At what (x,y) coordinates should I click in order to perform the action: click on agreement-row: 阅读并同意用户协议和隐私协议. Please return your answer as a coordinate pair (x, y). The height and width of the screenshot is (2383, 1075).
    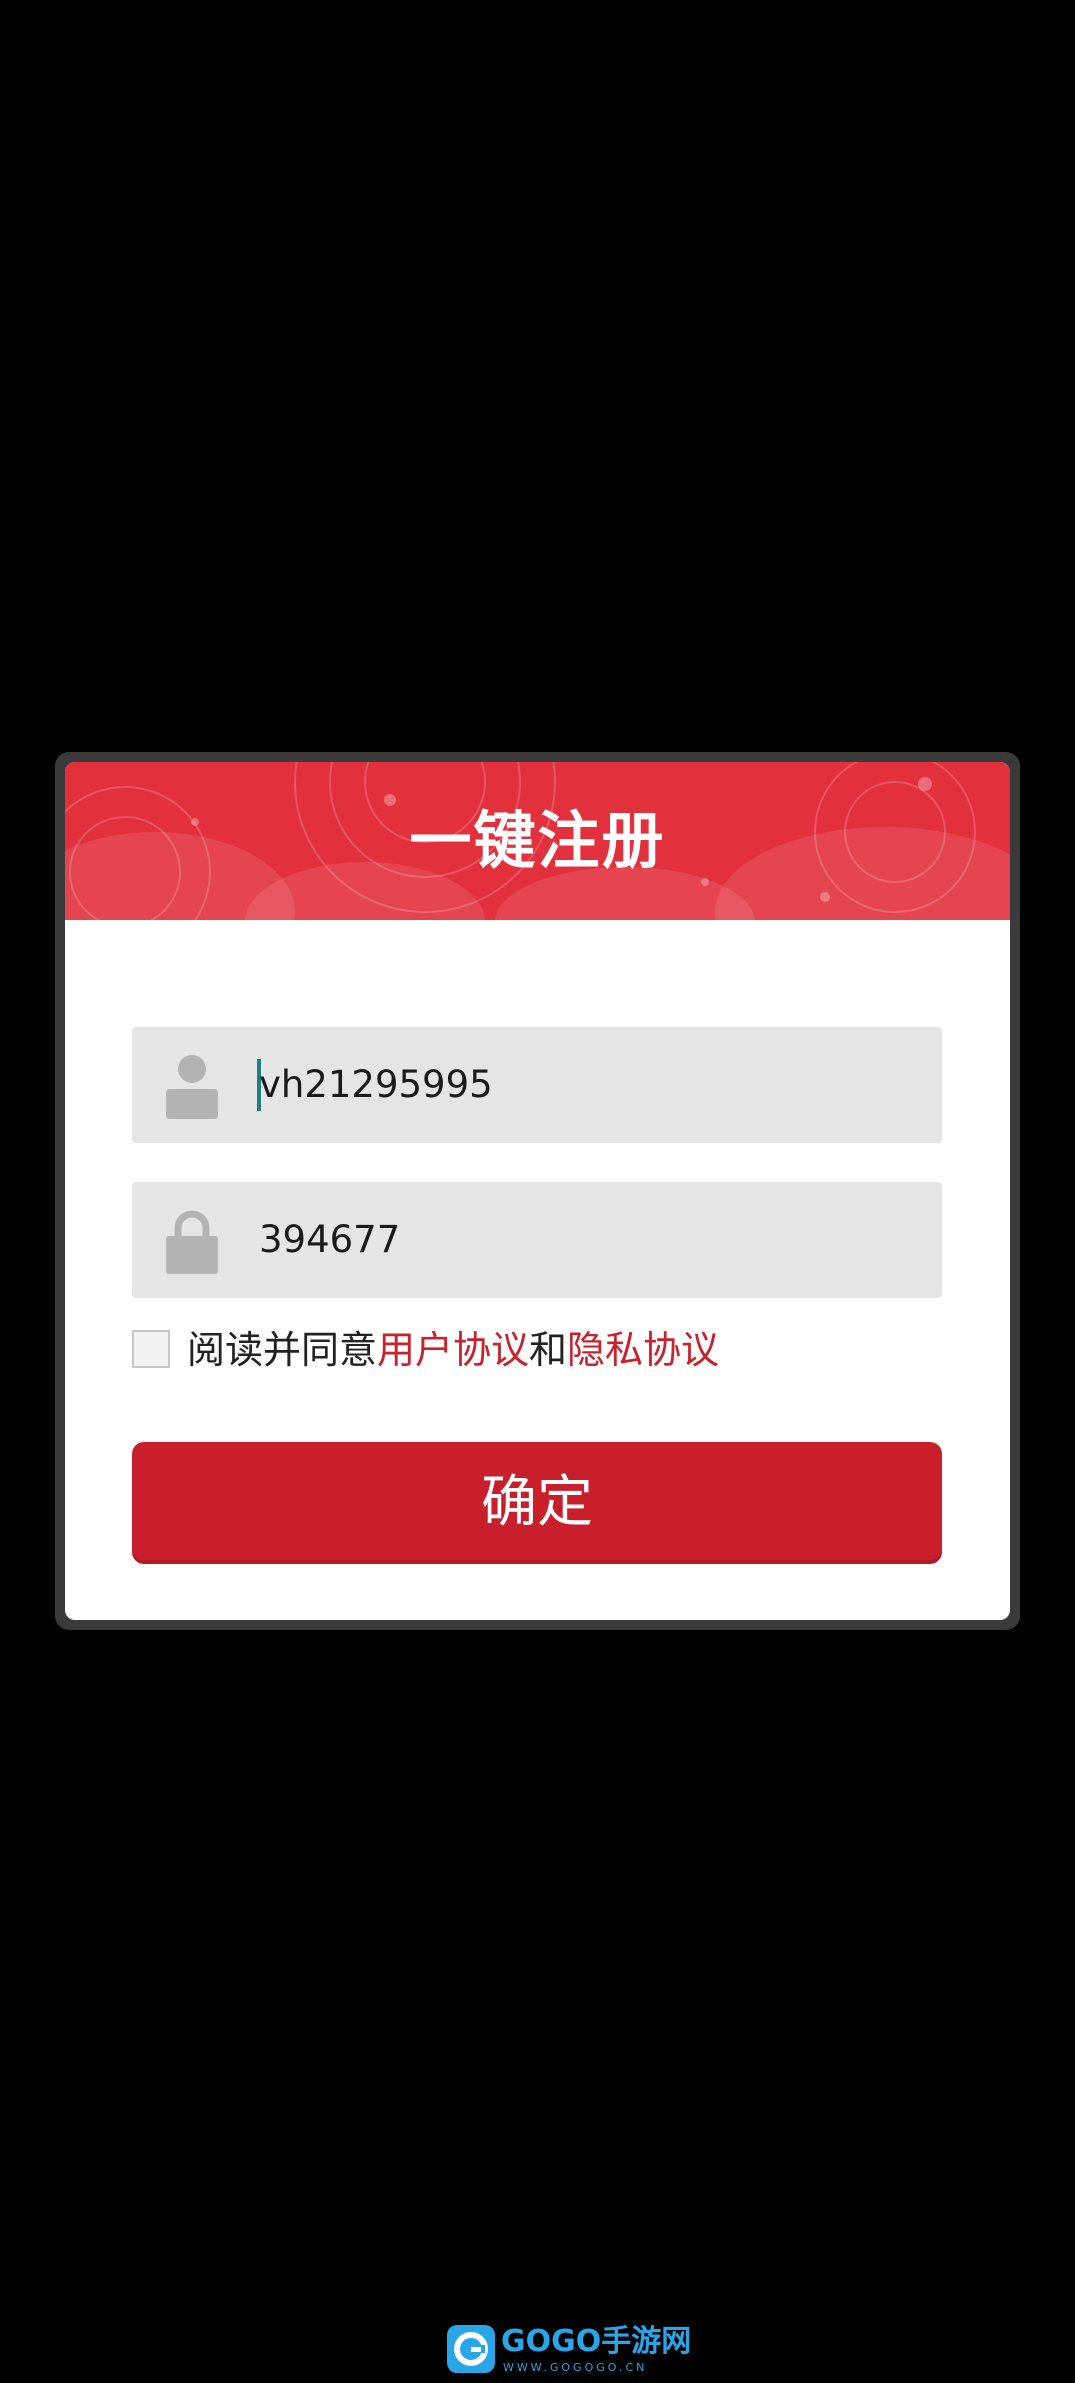
    Looking at the image, I should click on (537, 1350).